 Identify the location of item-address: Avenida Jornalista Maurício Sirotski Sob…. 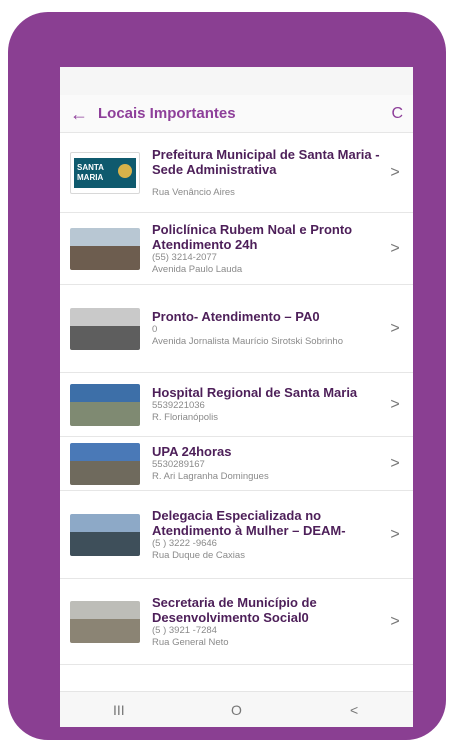
(247, 341).